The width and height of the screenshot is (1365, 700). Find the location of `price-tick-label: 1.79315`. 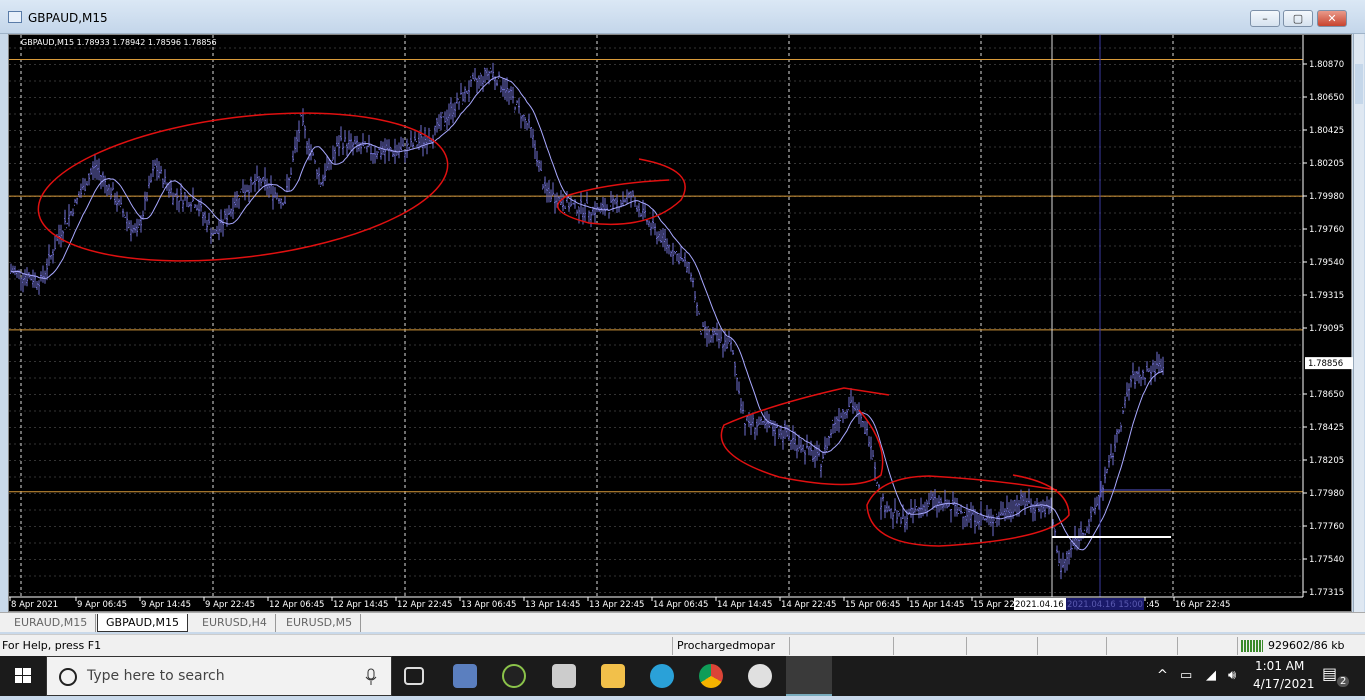

price-tick-label: 1.79315 is located at coordinates (1326, 296).